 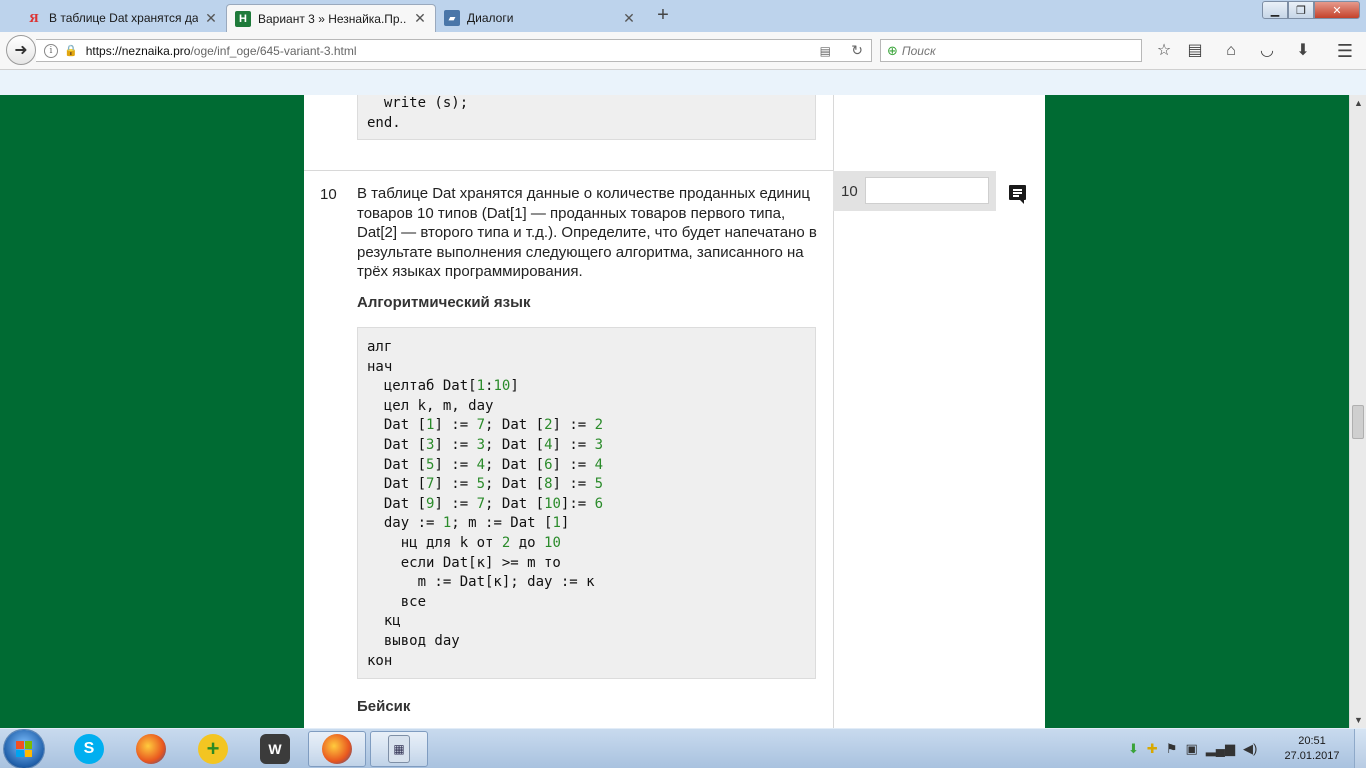 I want to click on system-tray: ⬇ ✚ ⚑ ▣ ▂▄▆ ◀), so click(x=1192, y=748).